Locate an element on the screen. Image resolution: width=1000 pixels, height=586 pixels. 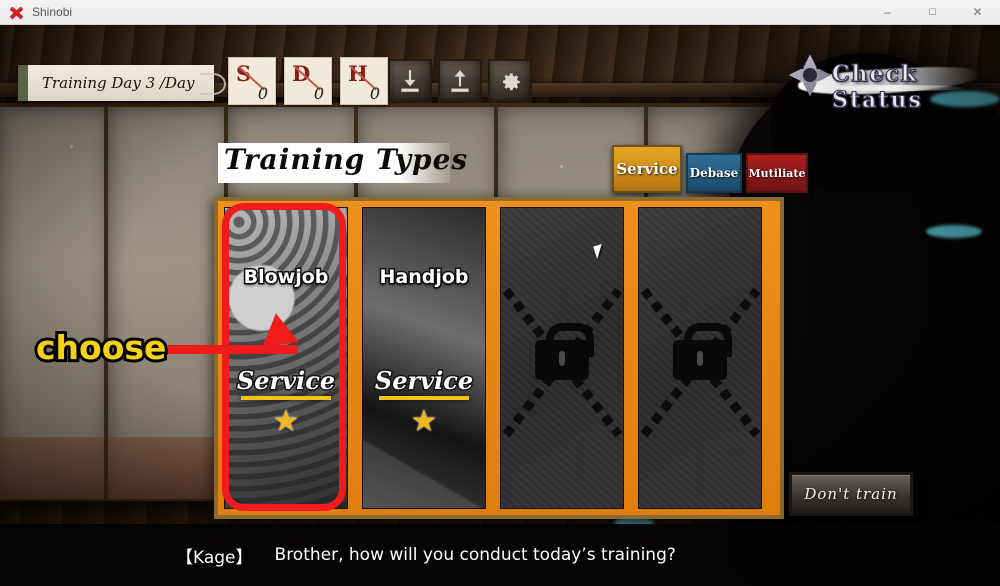
training-day-label: Training Day 3 /Day is located at coordinates (118, 83).